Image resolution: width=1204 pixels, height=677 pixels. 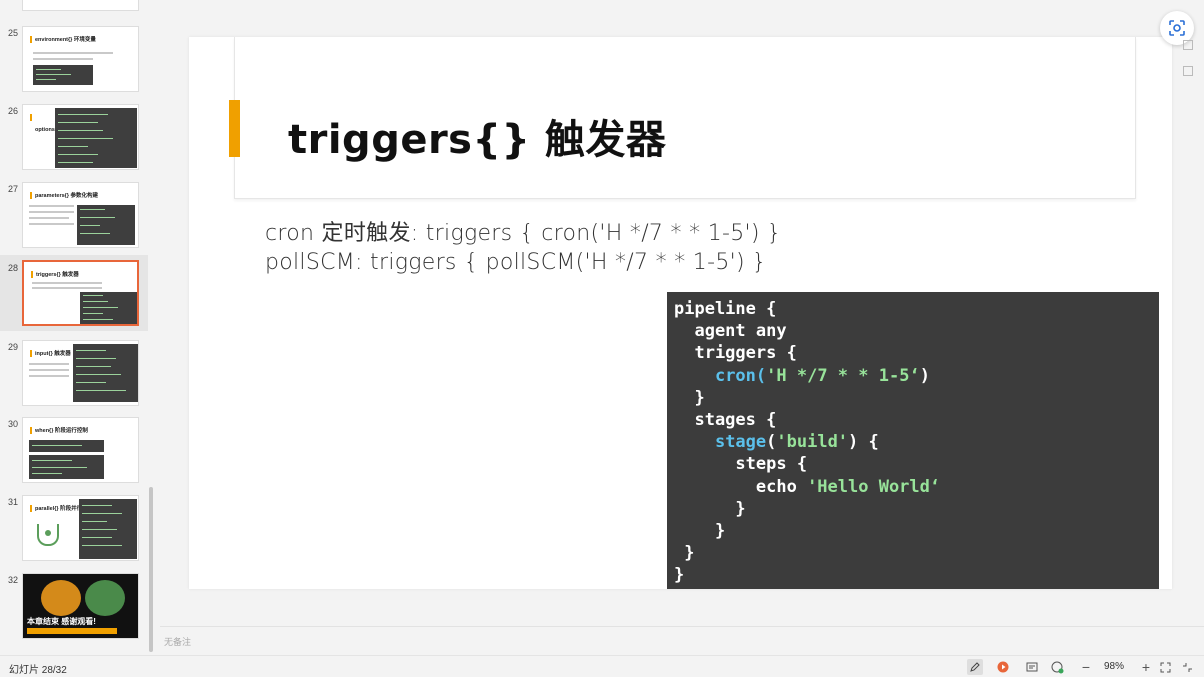 I want to click on status-bar: 幻灯片 28/32 − 98% +, so click(x=602, y=666).